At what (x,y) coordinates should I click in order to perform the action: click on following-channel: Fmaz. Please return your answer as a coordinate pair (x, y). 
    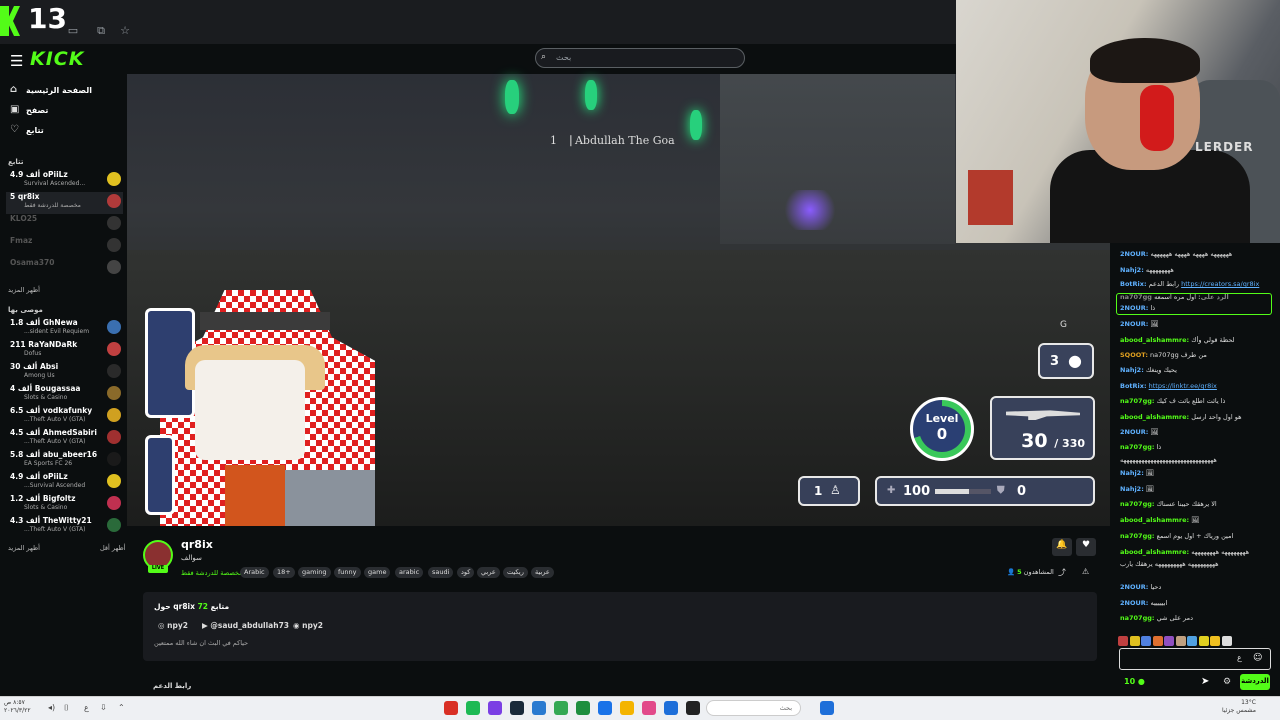
    Looking at the image, I should click on (64, 247).